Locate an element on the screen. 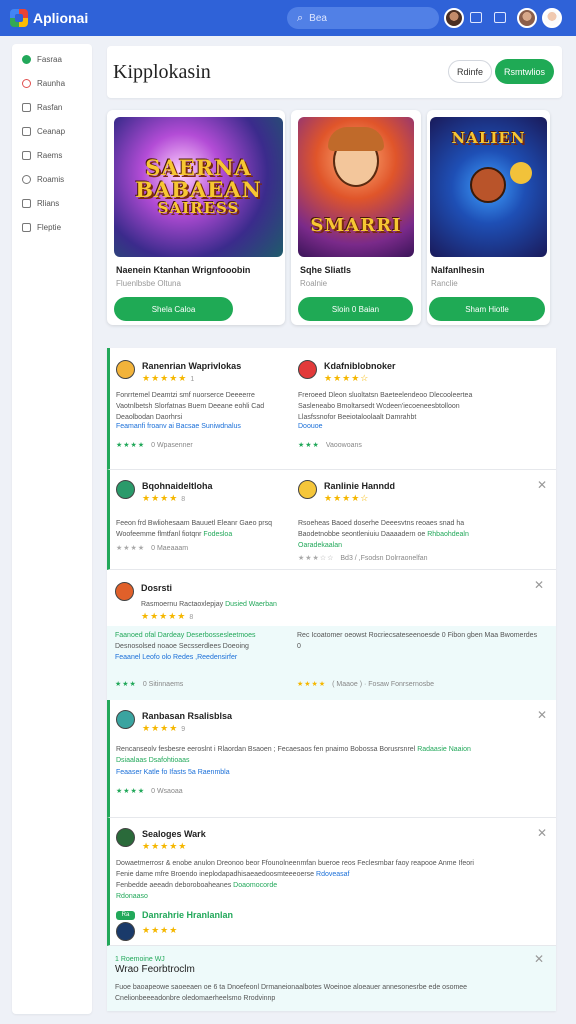 Image resolution: width=576 pixels, height=1024 pixels. game-title: Sqhe Sliatls is located at coordinates (325, 270).